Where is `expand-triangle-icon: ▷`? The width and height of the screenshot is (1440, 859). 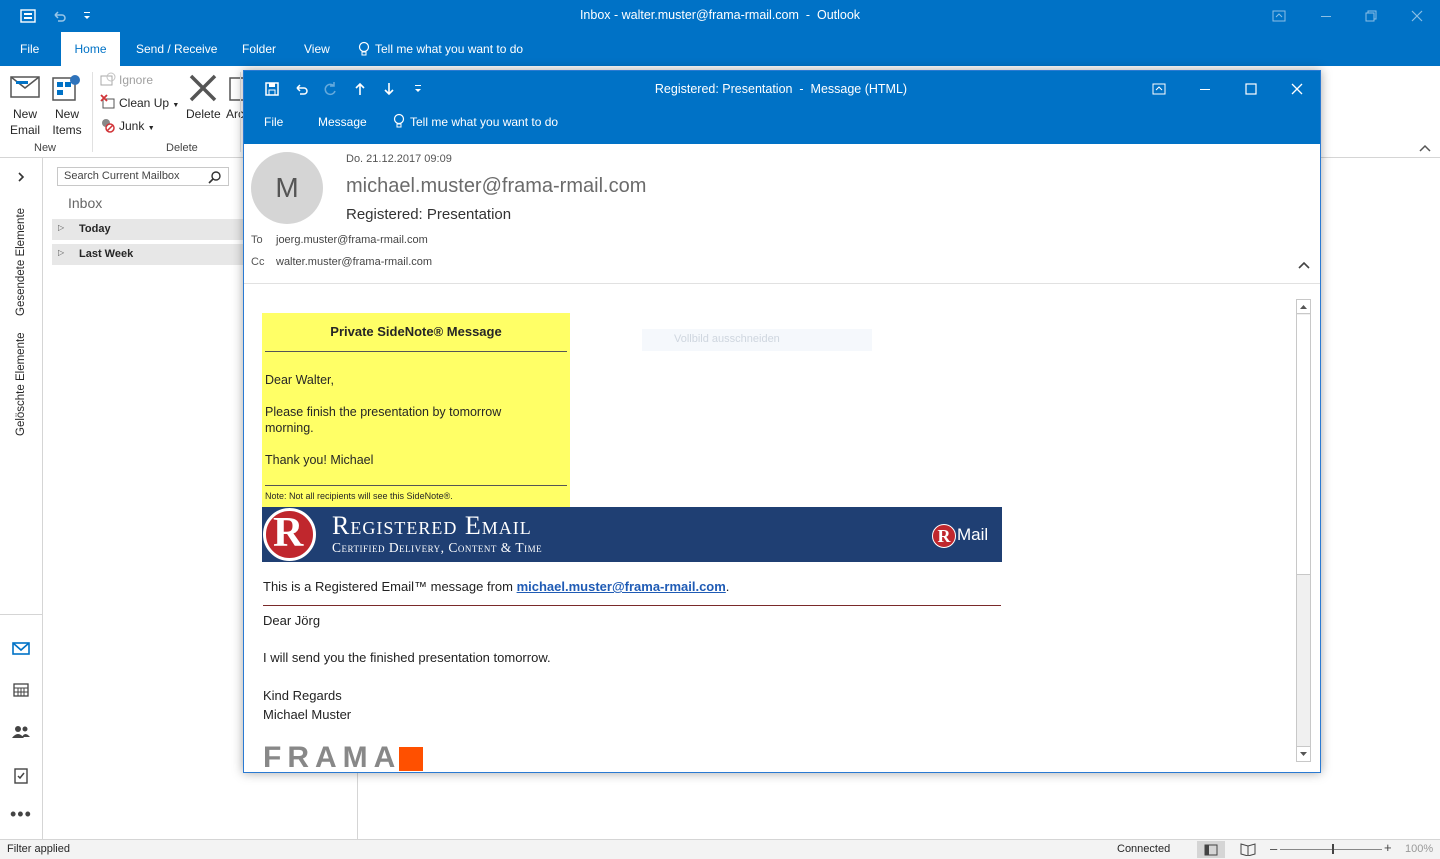
expand-triangle-icon: ▷ is located at coordinates (61, 252).